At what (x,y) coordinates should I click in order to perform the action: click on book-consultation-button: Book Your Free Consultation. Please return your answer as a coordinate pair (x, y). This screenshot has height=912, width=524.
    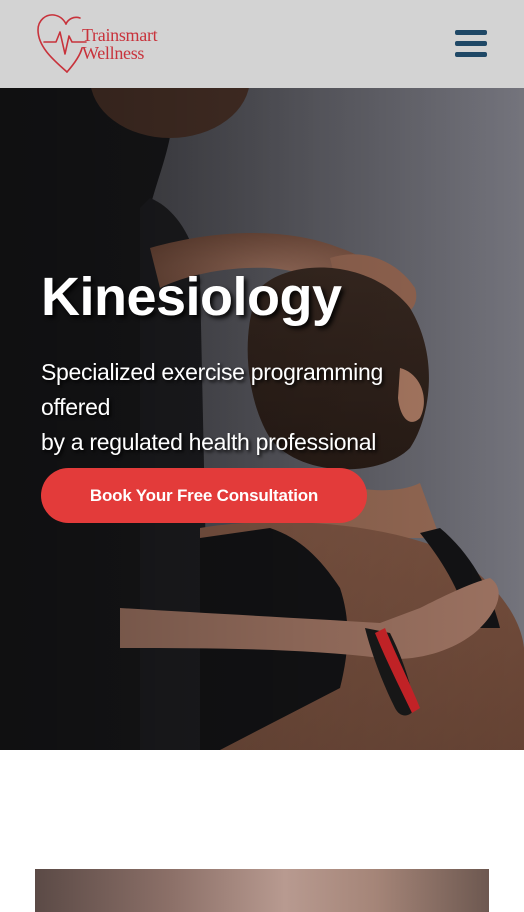
    Looking at the image, I should click on (204, 495).